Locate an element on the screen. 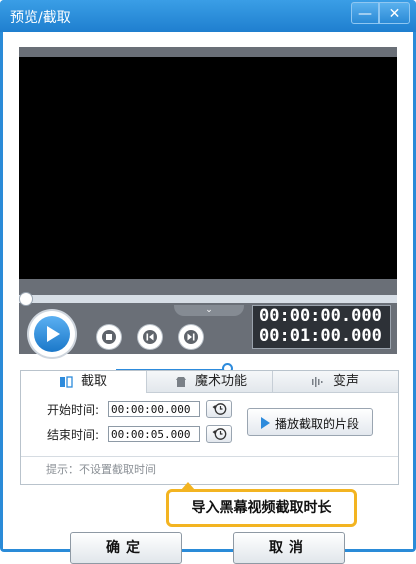 The height and width of the screenshot is (564, 416). play-segment-label: 播放截取的片段 is located at coordinates (317, 424).